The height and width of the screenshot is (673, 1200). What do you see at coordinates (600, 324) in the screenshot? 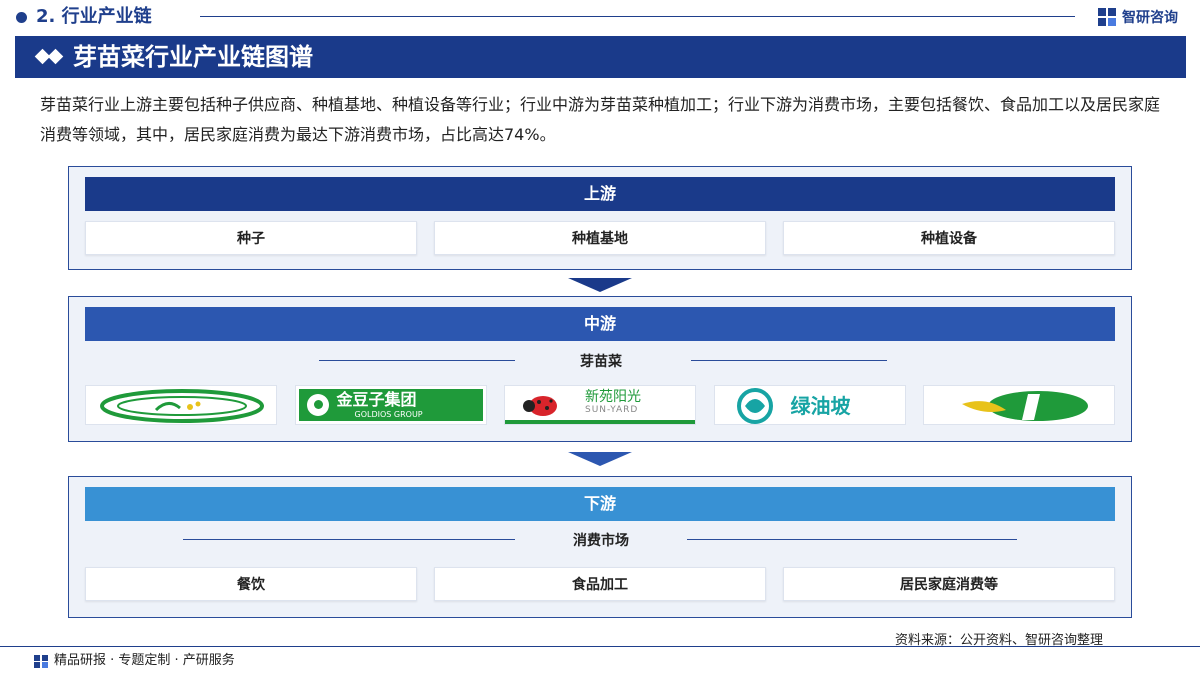
I see `midstream-title: 中游` at bounding box center [600, 324].